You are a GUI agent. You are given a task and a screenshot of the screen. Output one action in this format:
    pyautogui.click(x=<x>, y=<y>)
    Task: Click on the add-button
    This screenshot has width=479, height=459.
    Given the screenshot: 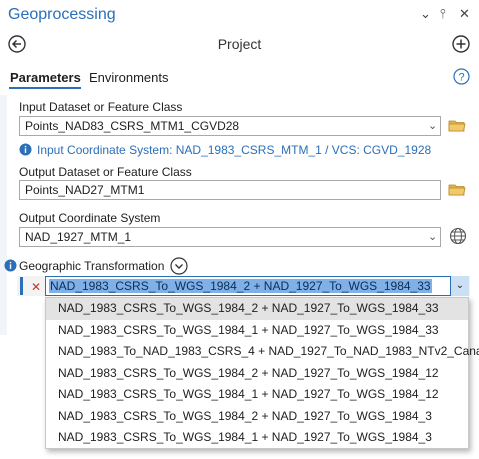 What is the action you would take?
    pyautogui.click(x=461, y=44)
    